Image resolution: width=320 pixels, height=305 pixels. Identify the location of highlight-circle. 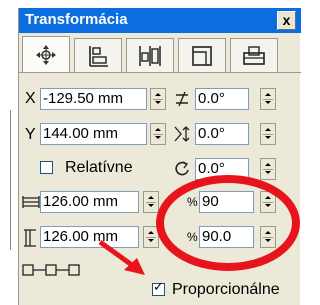
(228, 223).